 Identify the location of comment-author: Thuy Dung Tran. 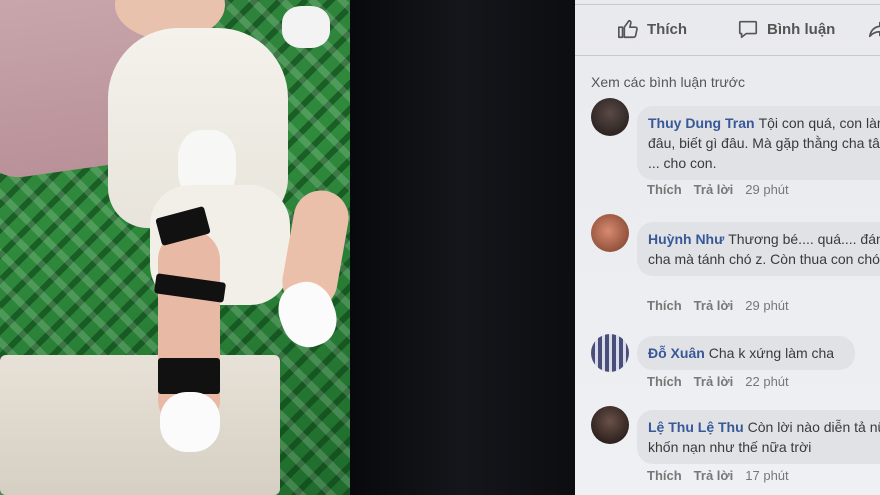
(701, 123).